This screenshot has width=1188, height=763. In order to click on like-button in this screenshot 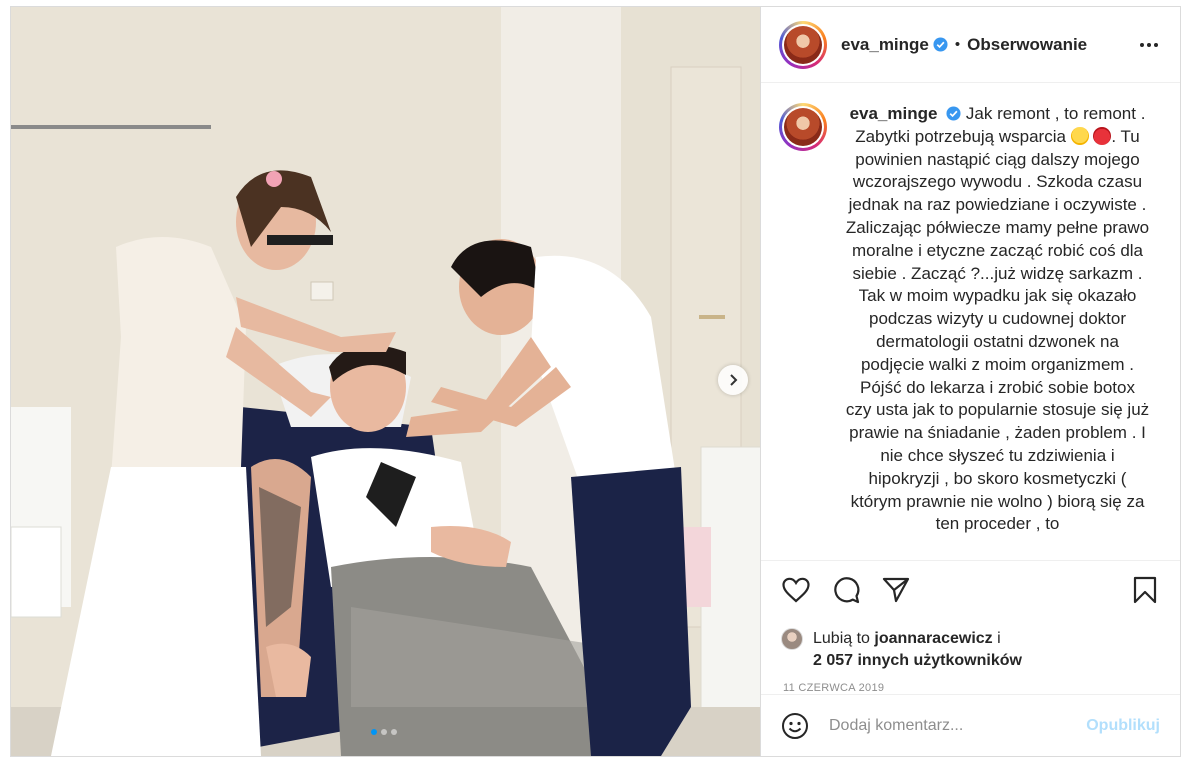, I will do `click(796, 590)`.